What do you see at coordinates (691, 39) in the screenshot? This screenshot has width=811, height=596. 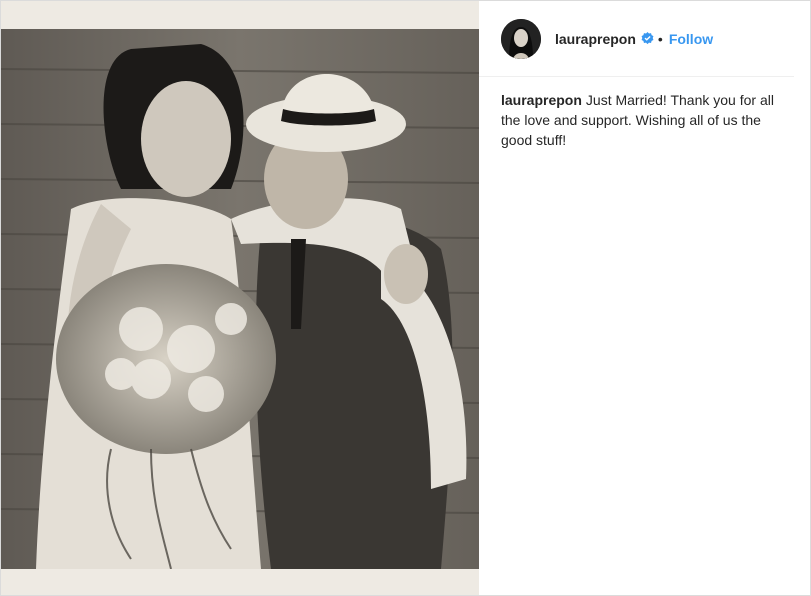 I see `follow-button: Follow` at bounding box center [691, 39].